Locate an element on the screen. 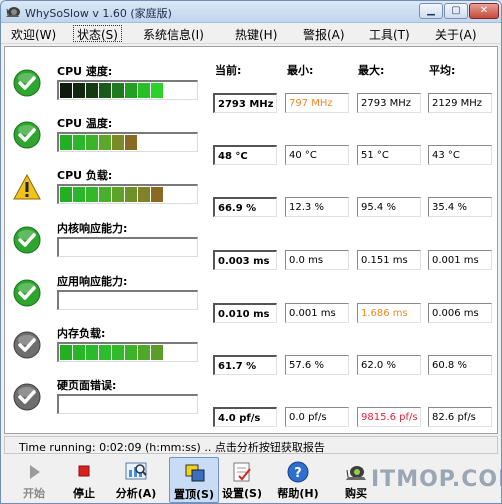 This screenshot has width=502, height=504. value-avg: 2129 MHz is located at coordinates (460, 103).